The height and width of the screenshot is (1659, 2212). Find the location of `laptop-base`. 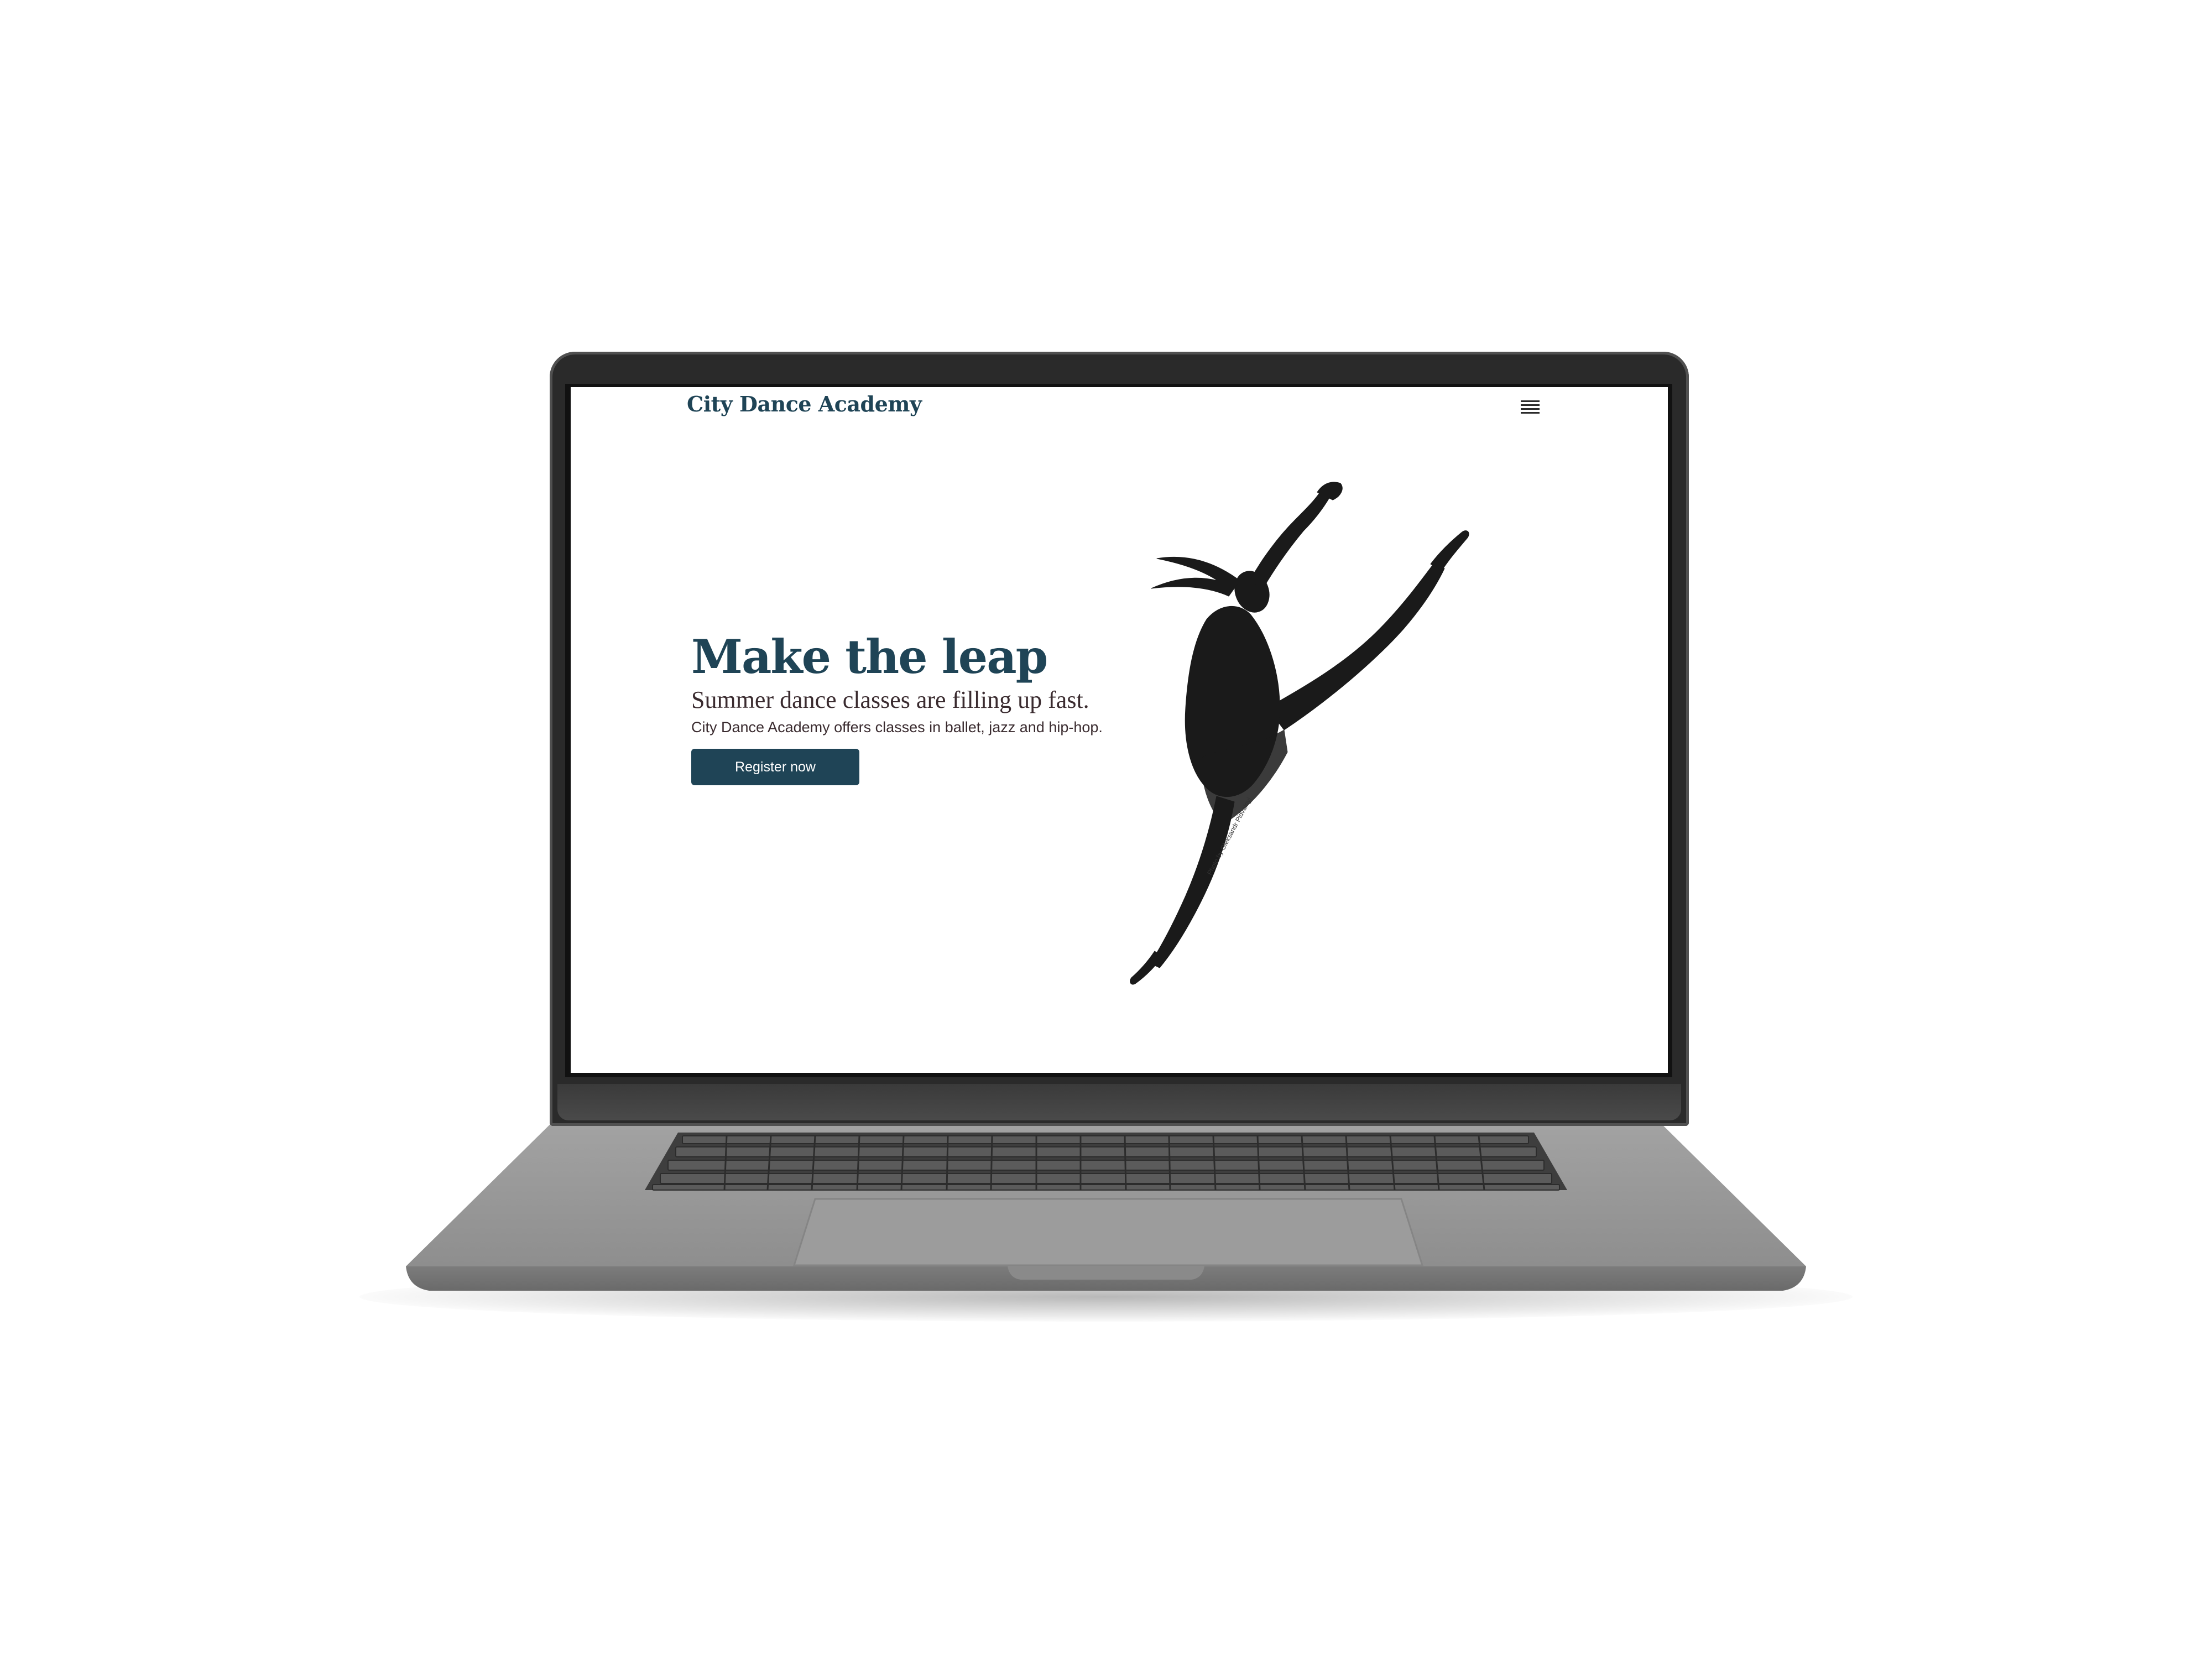

laptop-base is located at coordinates (1106, 1205).